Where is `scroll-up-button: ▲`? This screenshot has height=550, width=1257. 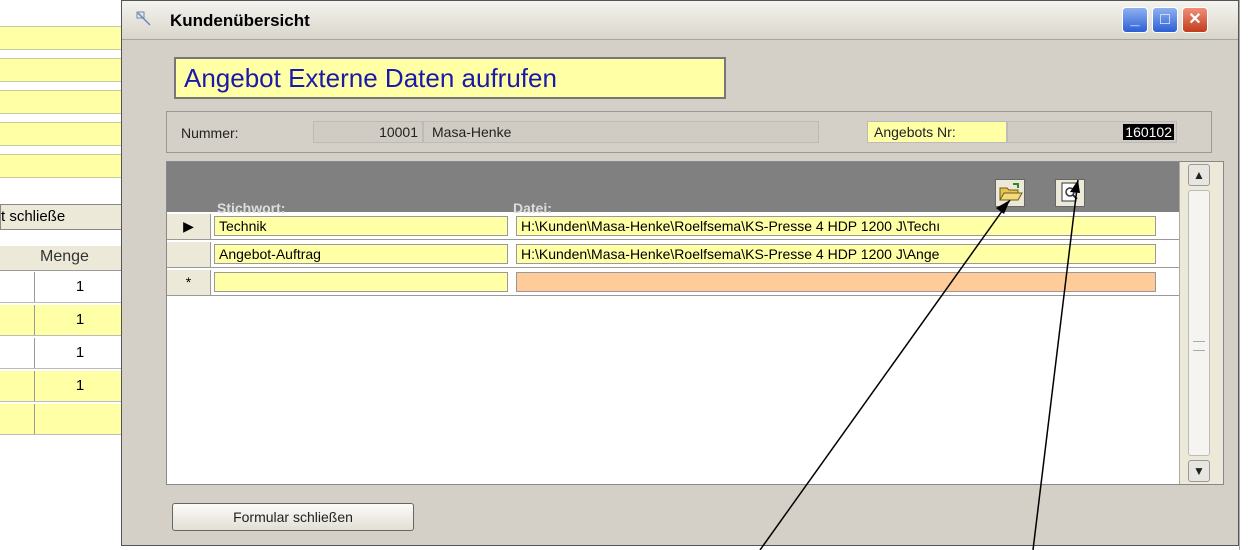
scroll-up-button: ▲ is located at coordinates (1199, 175).